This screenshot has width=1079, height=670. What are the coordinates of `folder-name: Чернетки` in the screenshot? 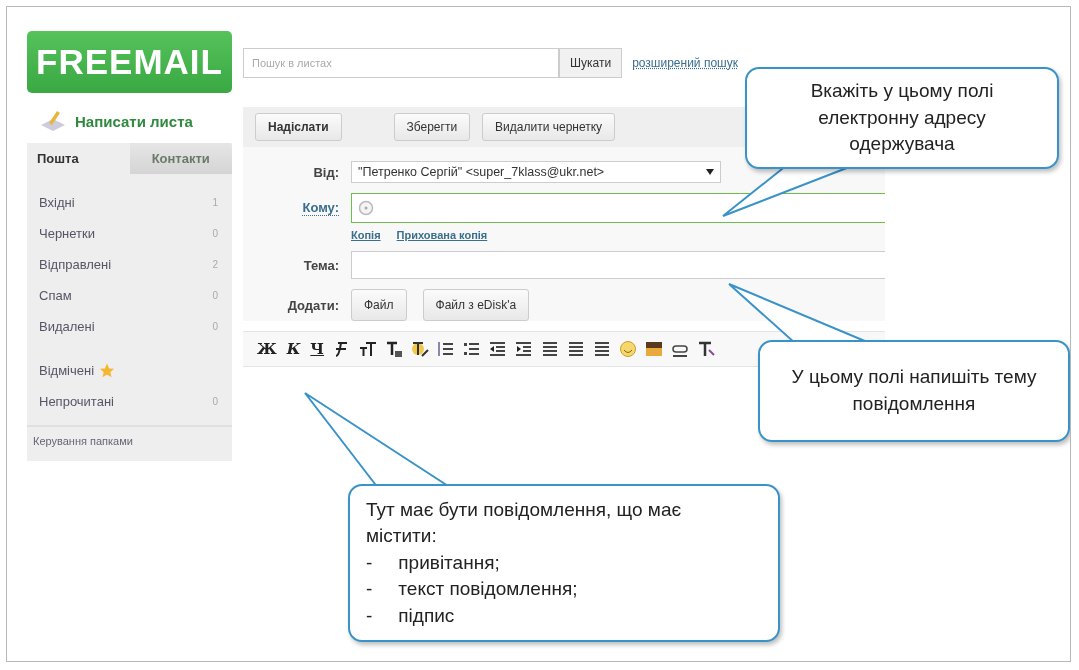 It's located at (67, 233).